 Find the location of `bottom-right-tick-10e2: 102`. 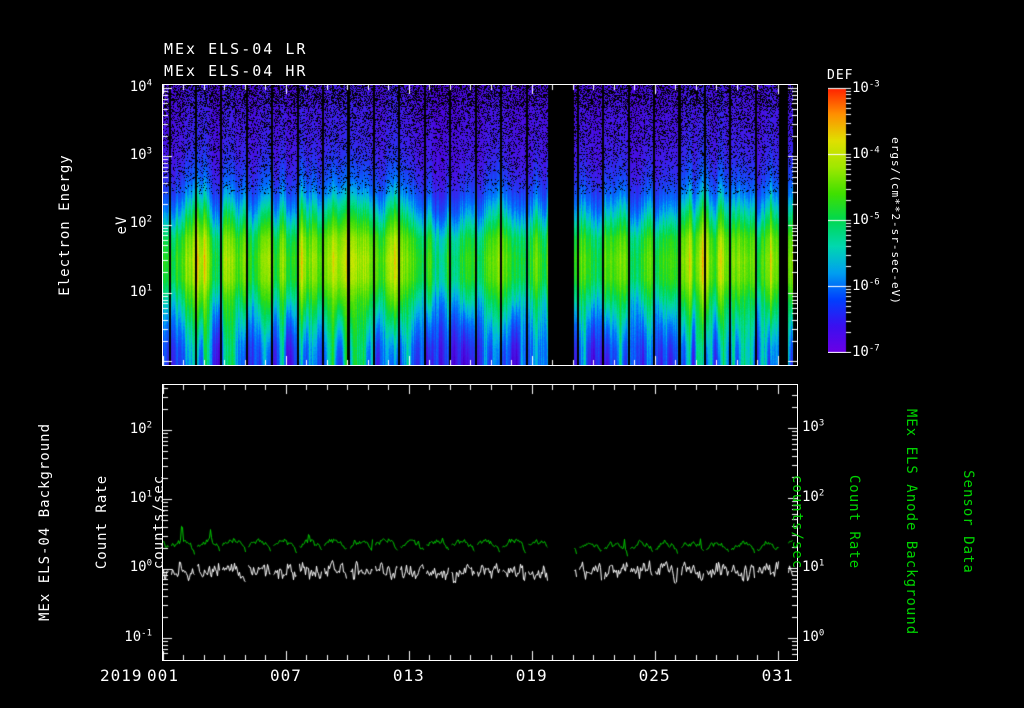

bottom-right-tick-10e2: 102 is located at coordinates (813, 496).